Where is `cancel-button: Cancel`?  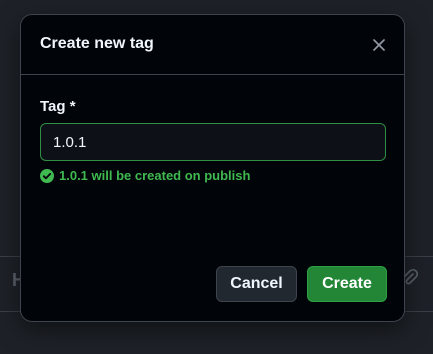
cancel-button: Cancel is located at coordinates (256, 284).